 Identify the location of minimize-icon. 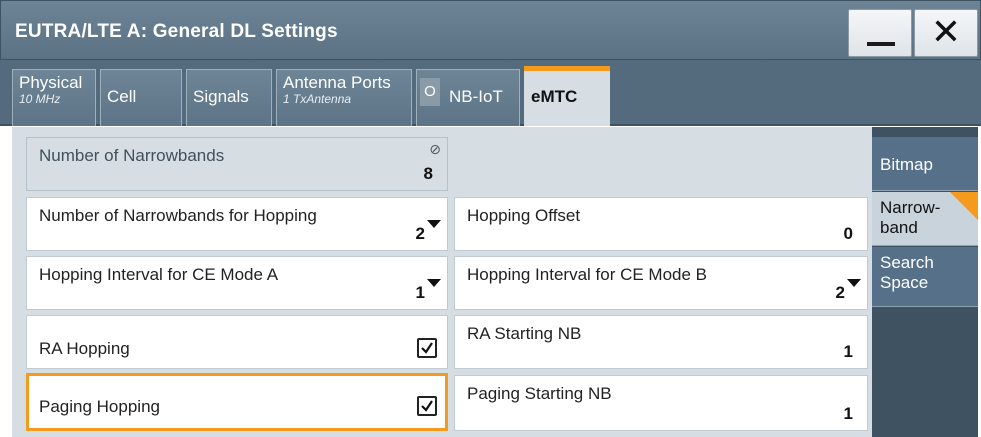
(881, 44).